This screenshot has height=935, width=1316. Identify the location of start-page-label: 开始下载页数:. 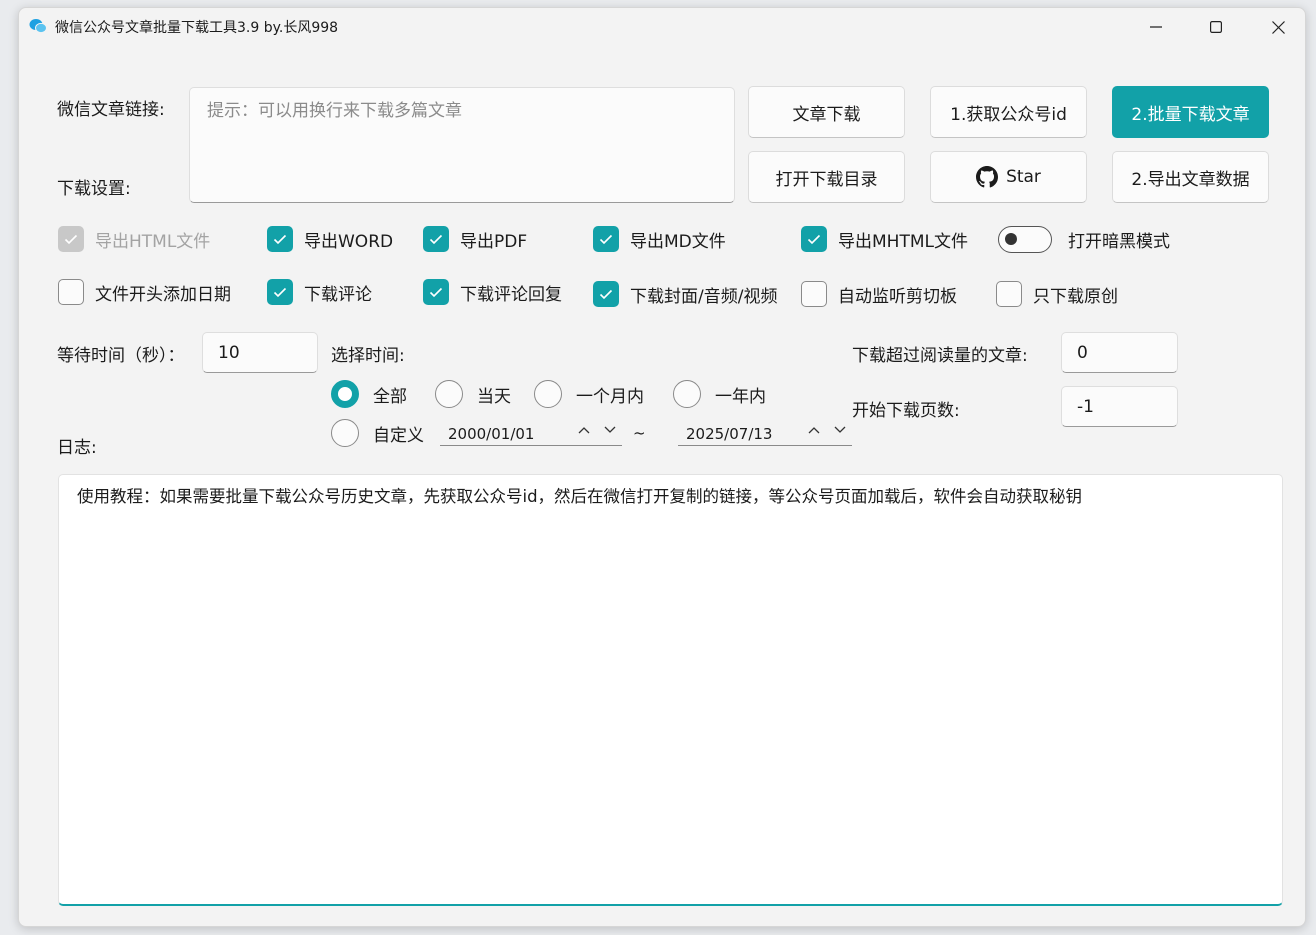
(906, 411).